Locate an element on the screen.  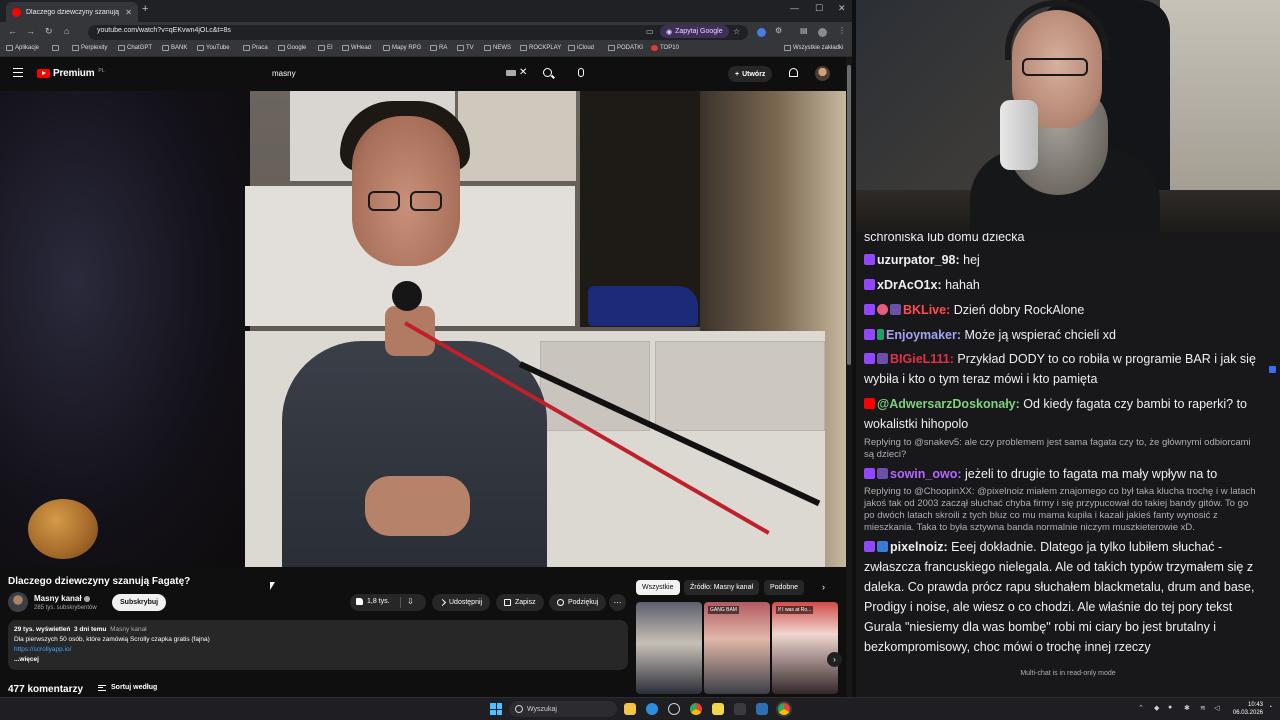
notes-icon is located at coordinates (718, 709).